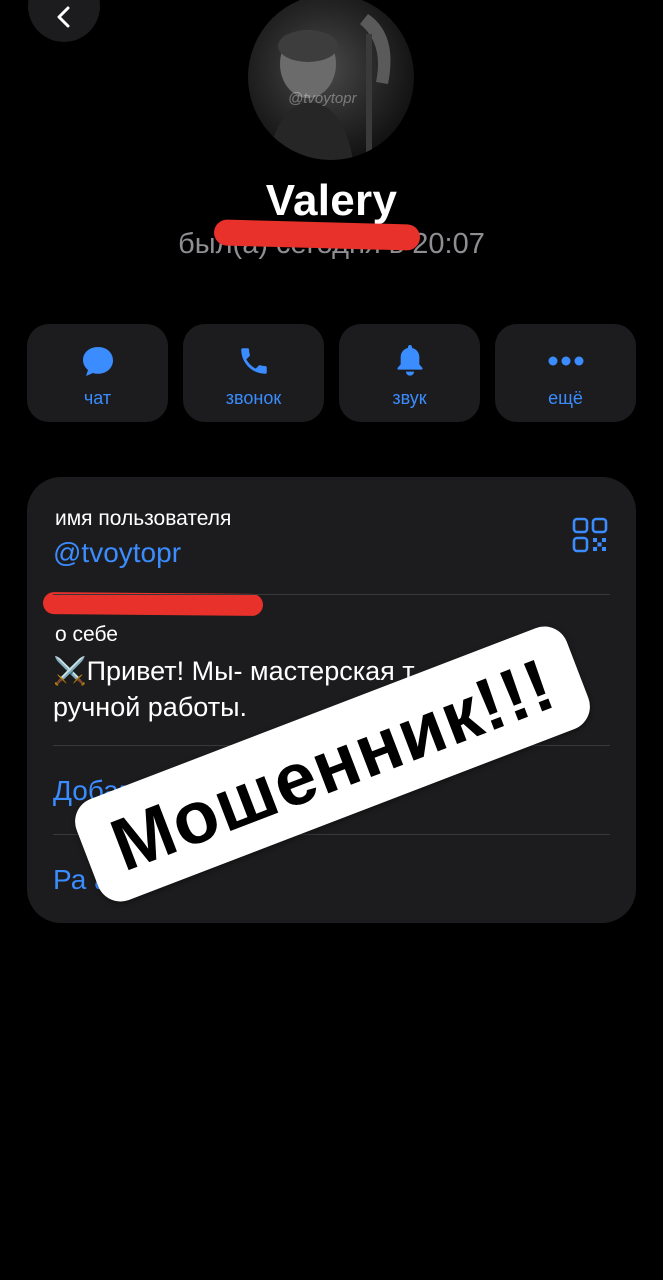 This screenshot has height=1280, width=663. I want to click on chat-label: чат, so click(97, 398).